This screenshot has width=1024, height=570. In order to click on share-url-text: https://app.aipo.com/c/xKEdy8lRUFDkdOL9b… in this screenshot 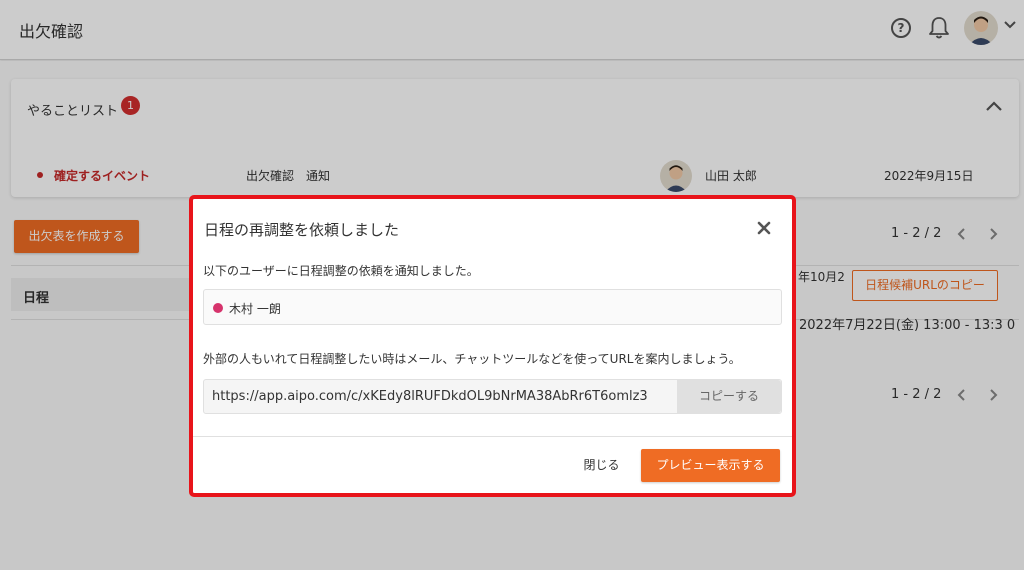, I will do `click(430, 396)`.